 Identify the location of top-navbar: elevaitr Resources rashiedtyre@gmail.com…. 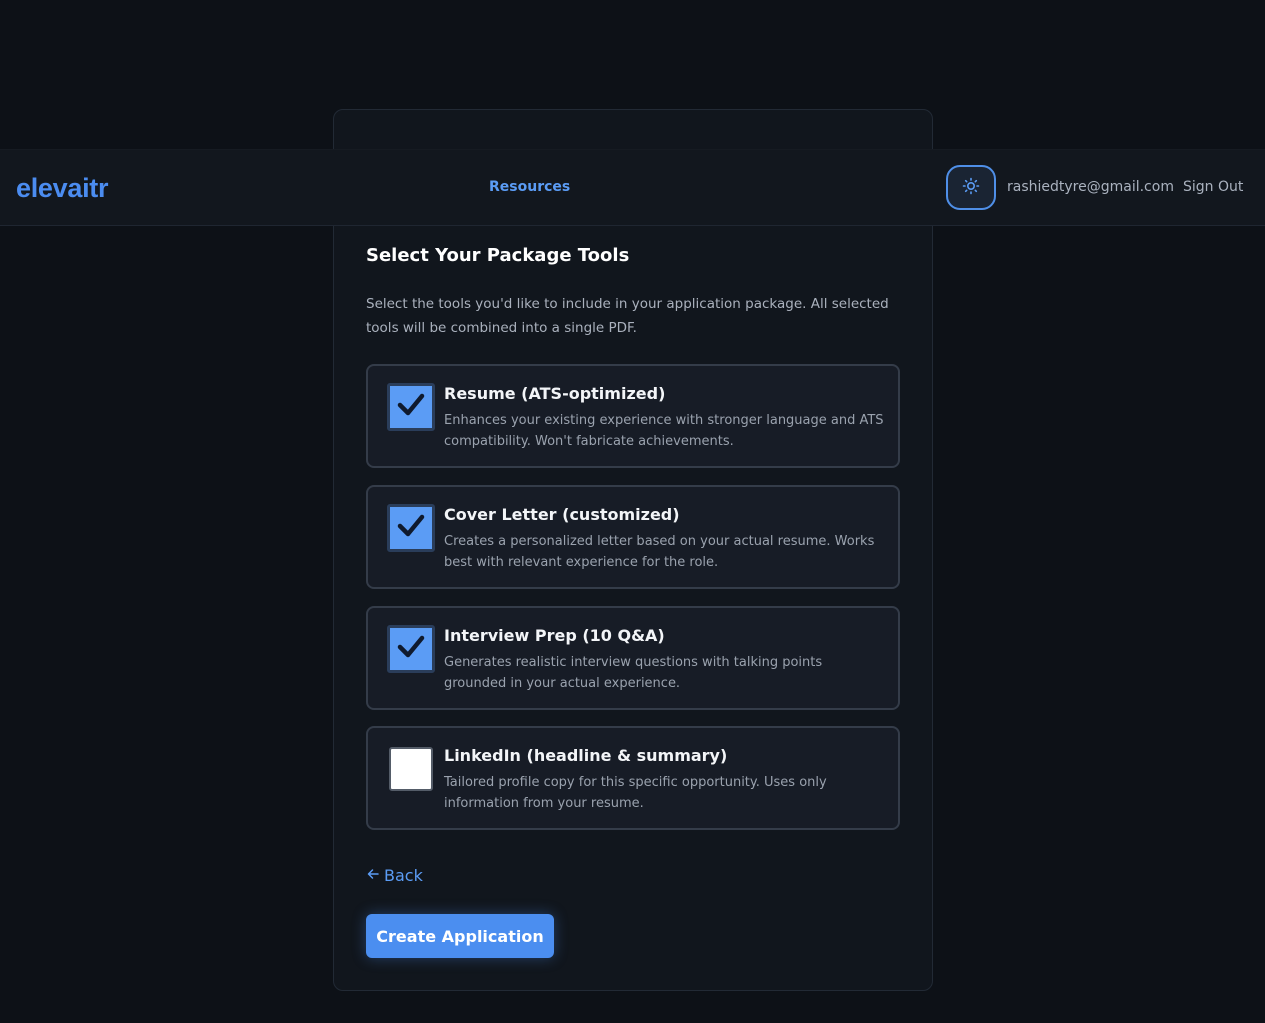
(632, 187).